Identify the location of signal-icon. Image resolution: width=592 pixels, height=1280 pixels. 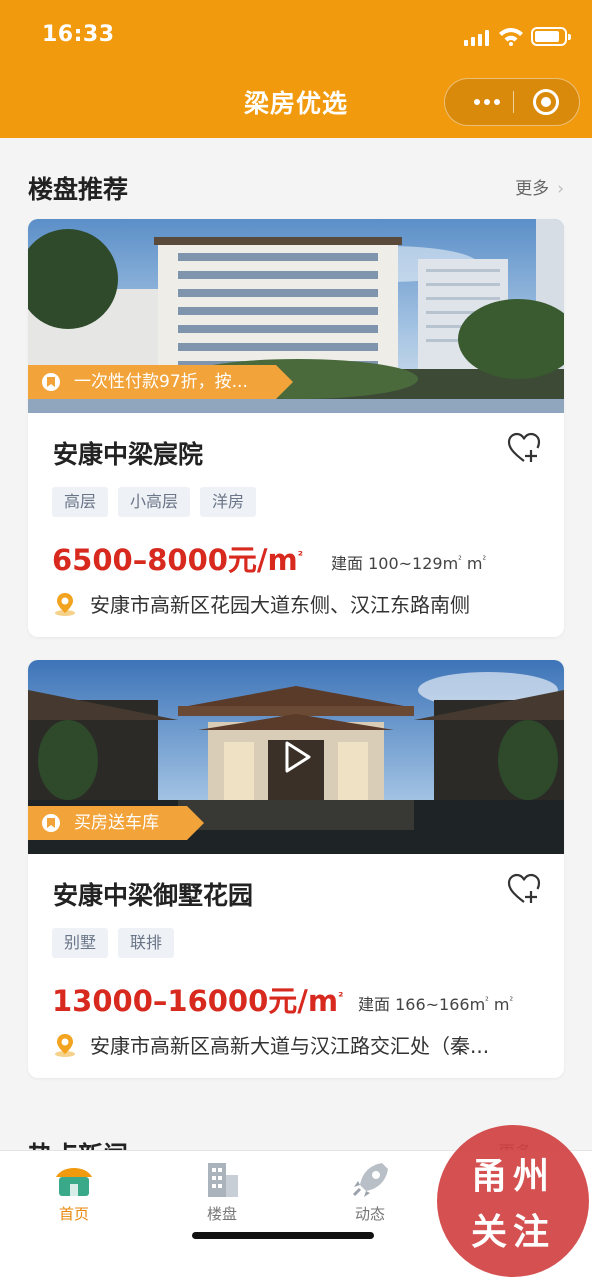
(478, 38).